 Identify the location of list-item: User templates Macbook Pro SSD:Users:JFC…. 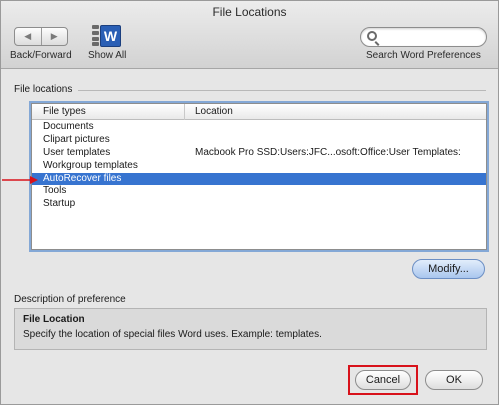
(259, 153).